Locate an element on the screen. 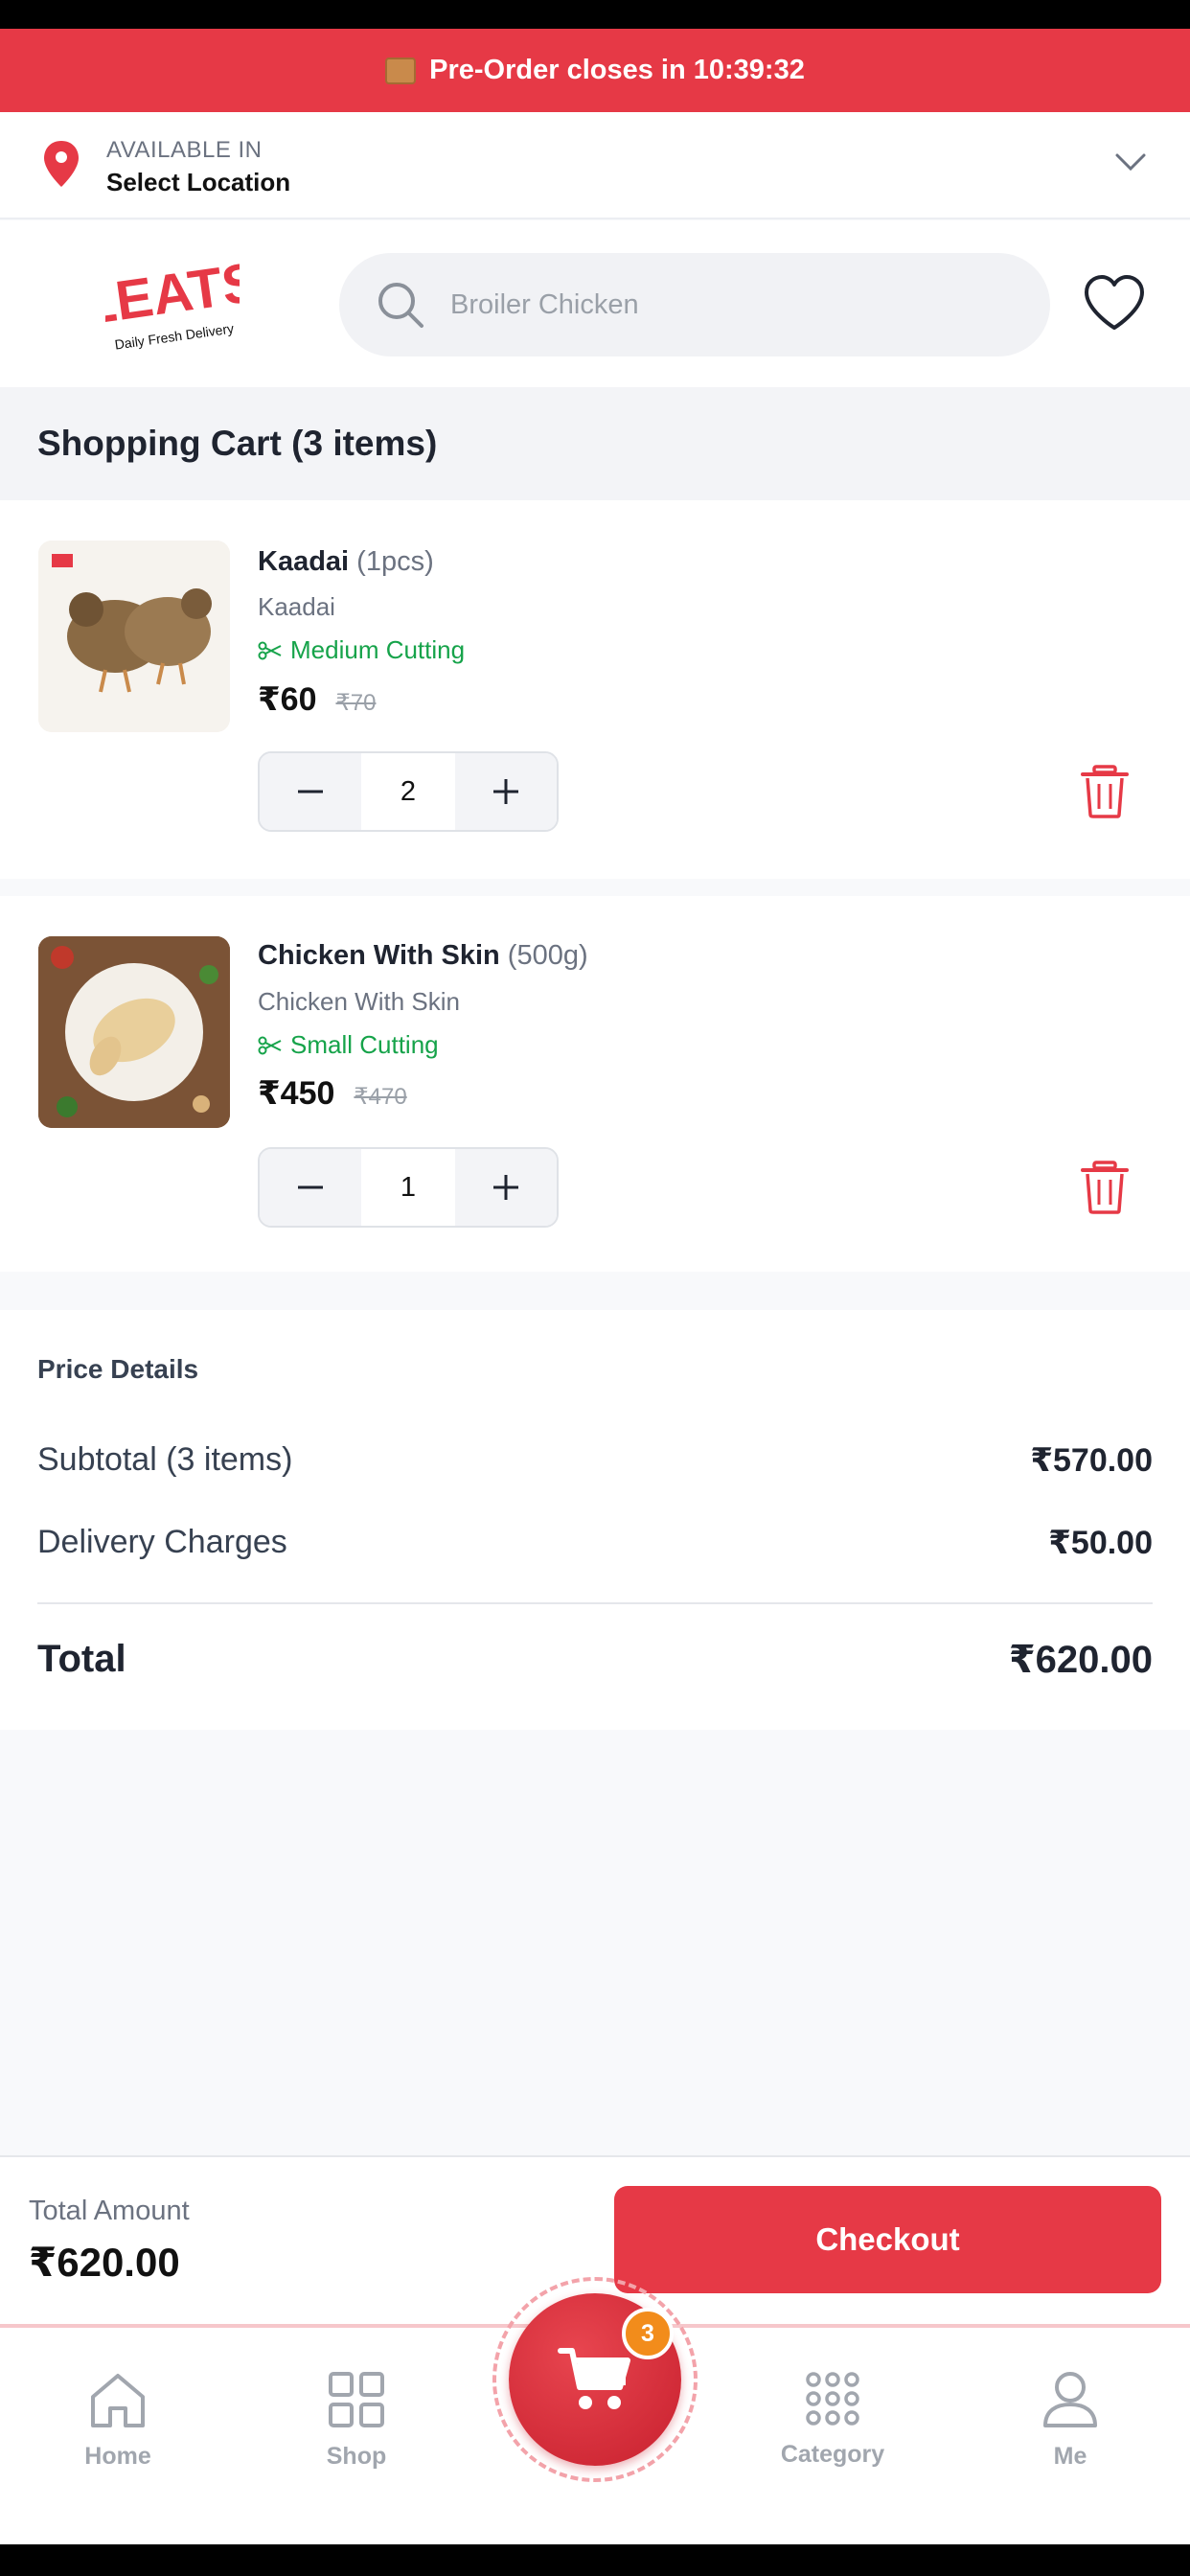  quantity-value: 2 is located at coordinates (409, 791).